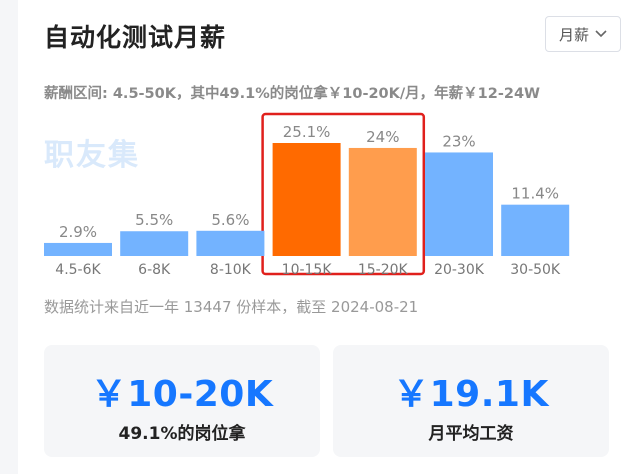 The image size is (641, 474). Describe the element at coordinates (78, 270) in the screenshot. I see `x-tick-label: 4.5-6K` at that location.